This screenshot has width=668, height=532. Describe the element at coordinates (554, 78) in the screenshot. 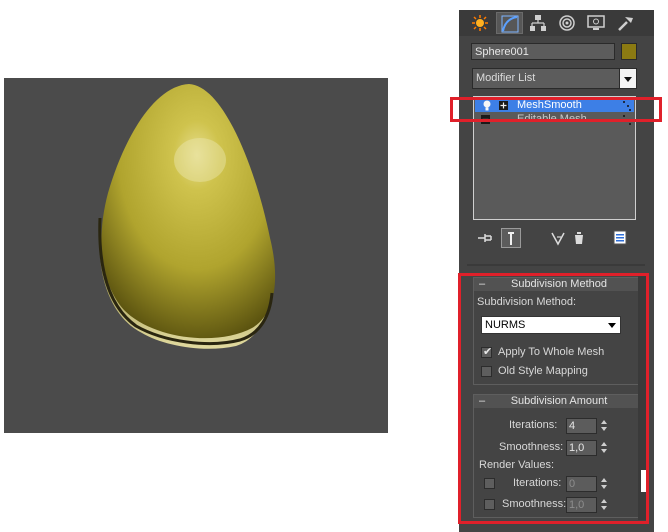

I see `modifier-list-dropdown: Modifier List` at that location.